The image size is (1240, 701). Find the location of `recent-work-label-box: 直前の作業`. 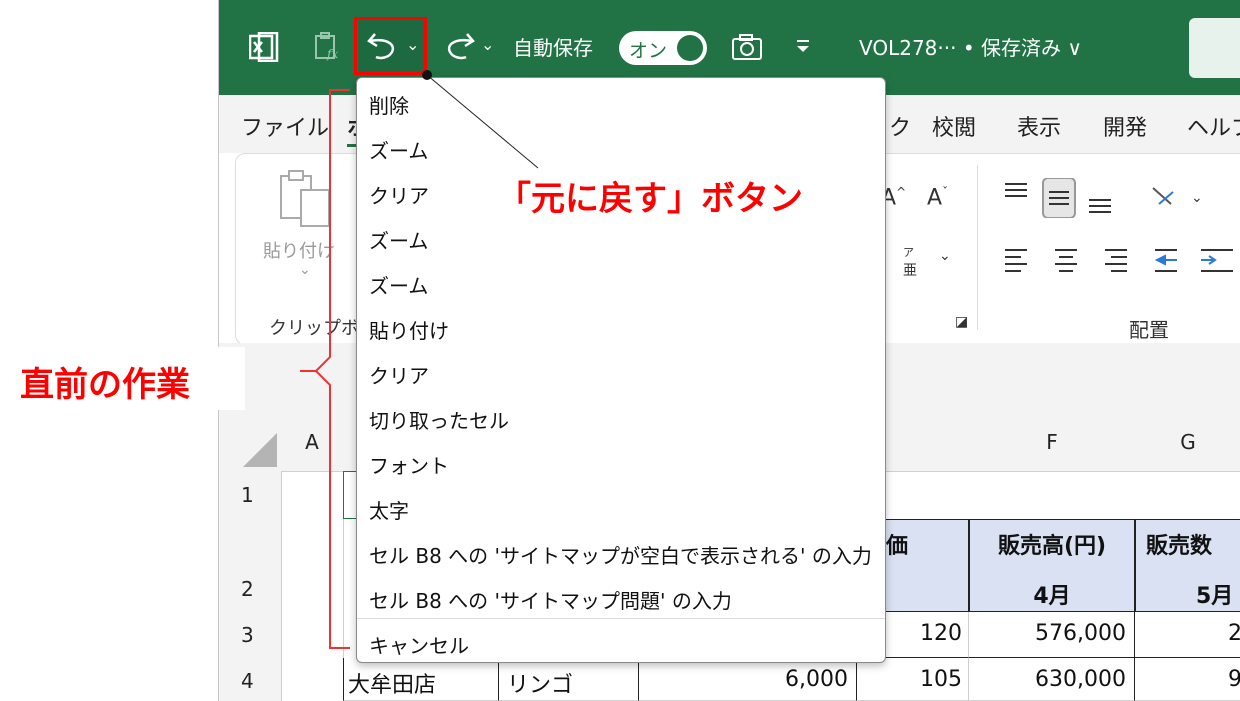

recent-work-label-box: 直前の作業 is located at coordinates (122, 378).